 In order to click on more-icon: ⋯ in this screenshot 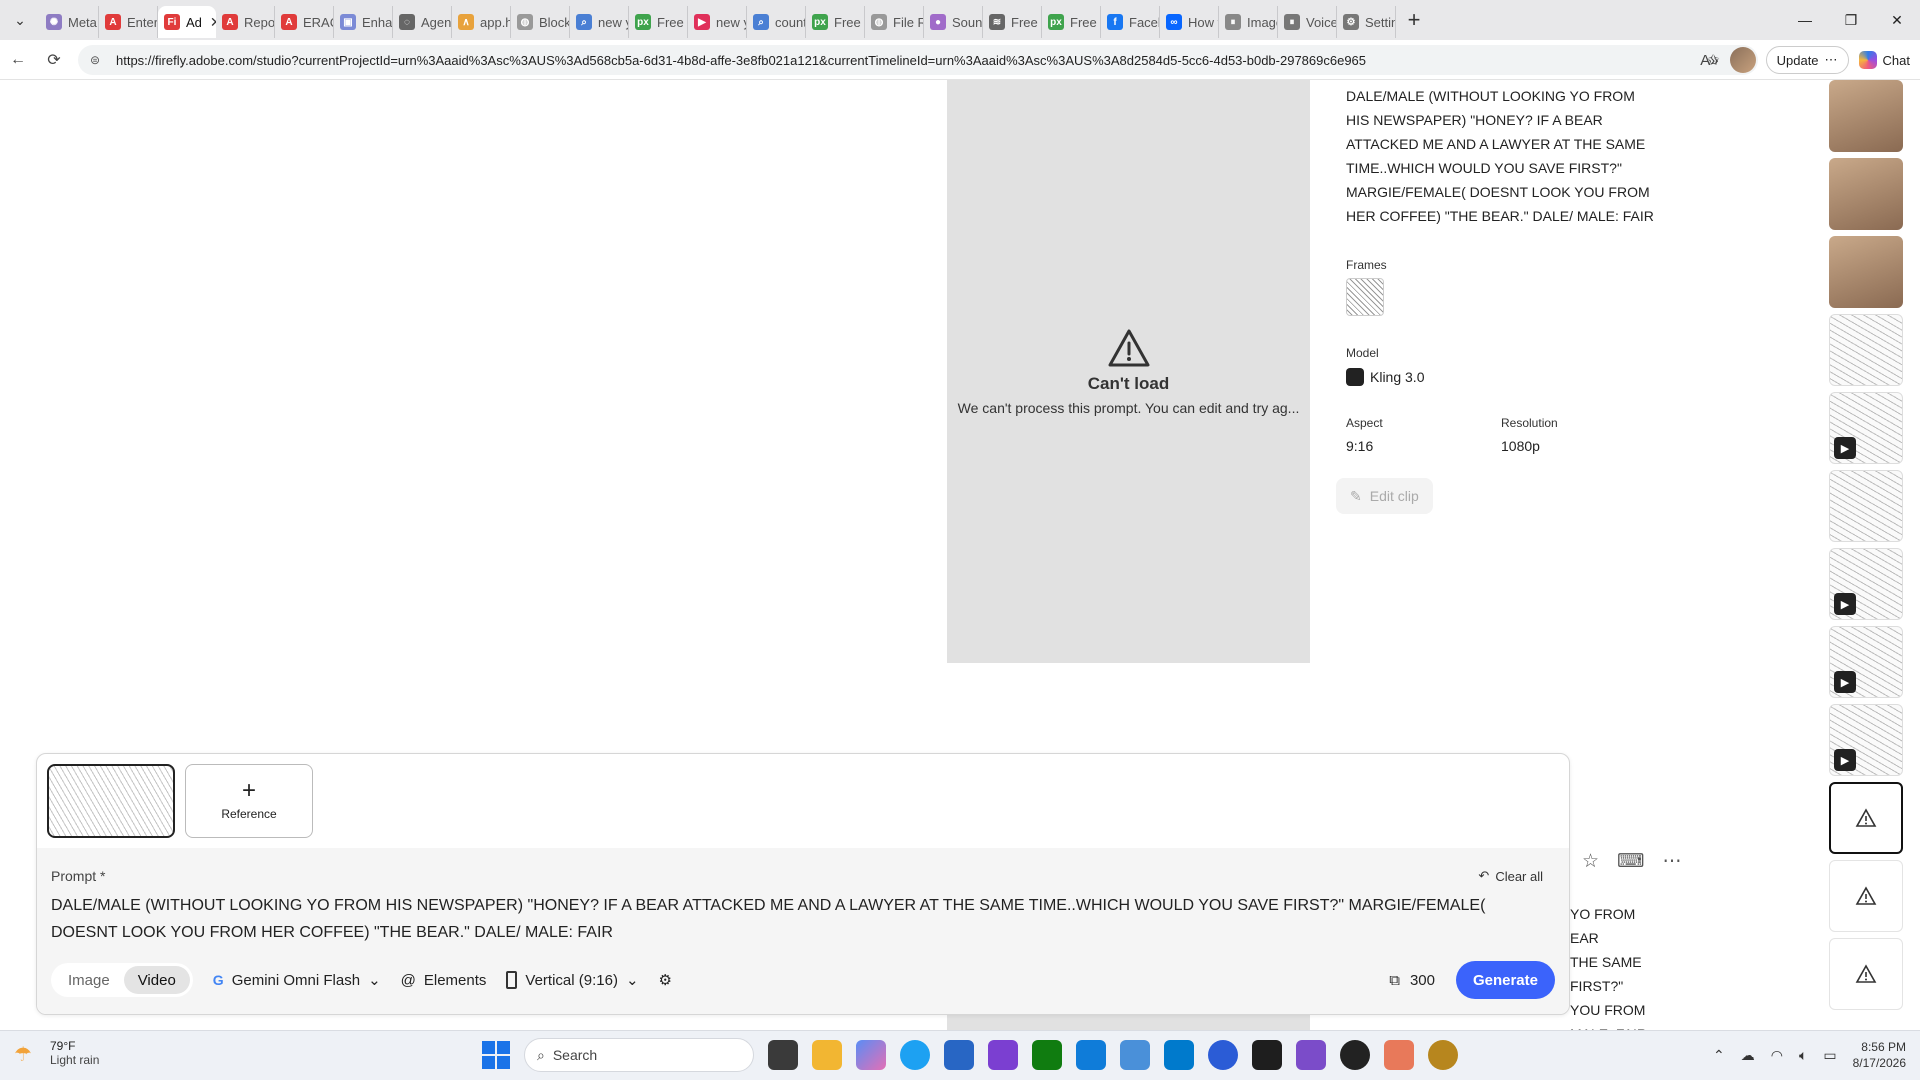, I will do `click(1831, 59)`.